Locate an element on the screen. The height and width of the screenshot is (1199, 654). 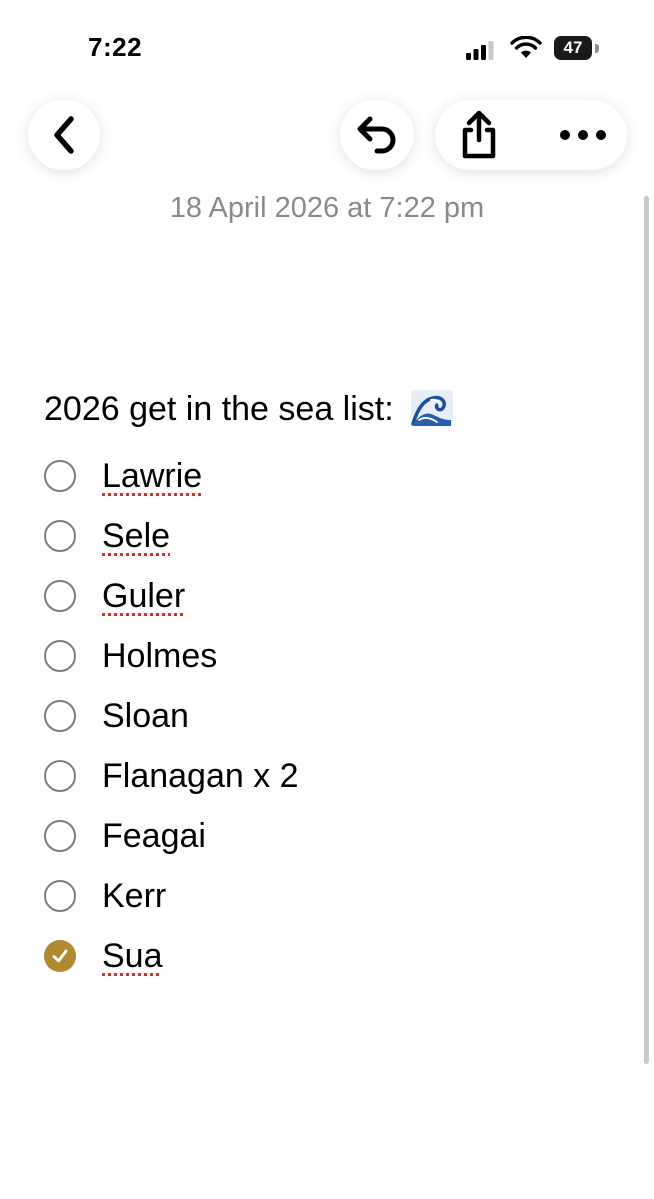
checklist-item-label: Sua is located at coordinates (132, 955).